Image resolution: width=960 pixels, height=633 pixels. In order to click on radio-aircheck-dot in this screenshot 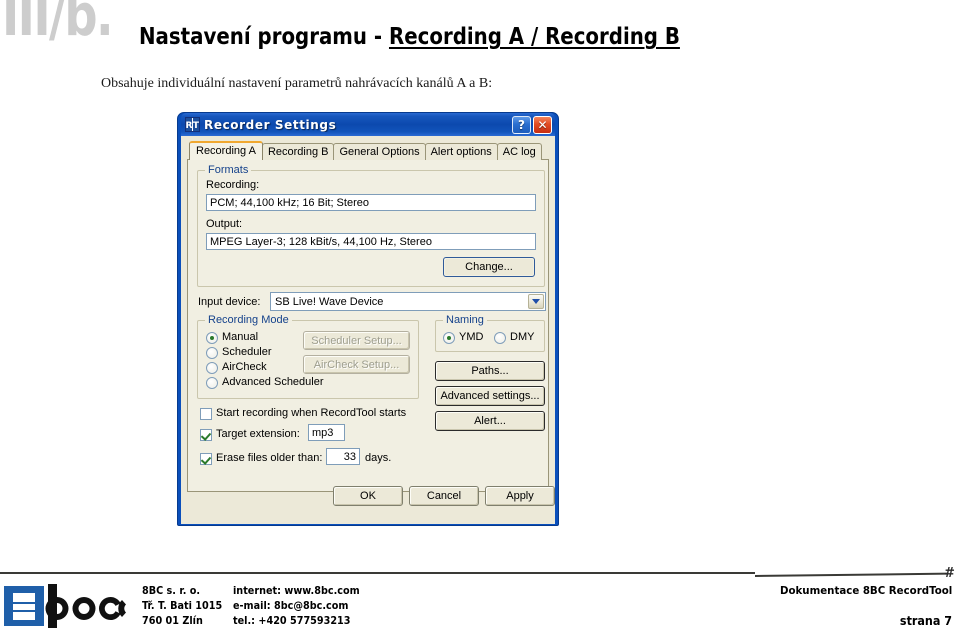, I will do `click(212, 367)`.